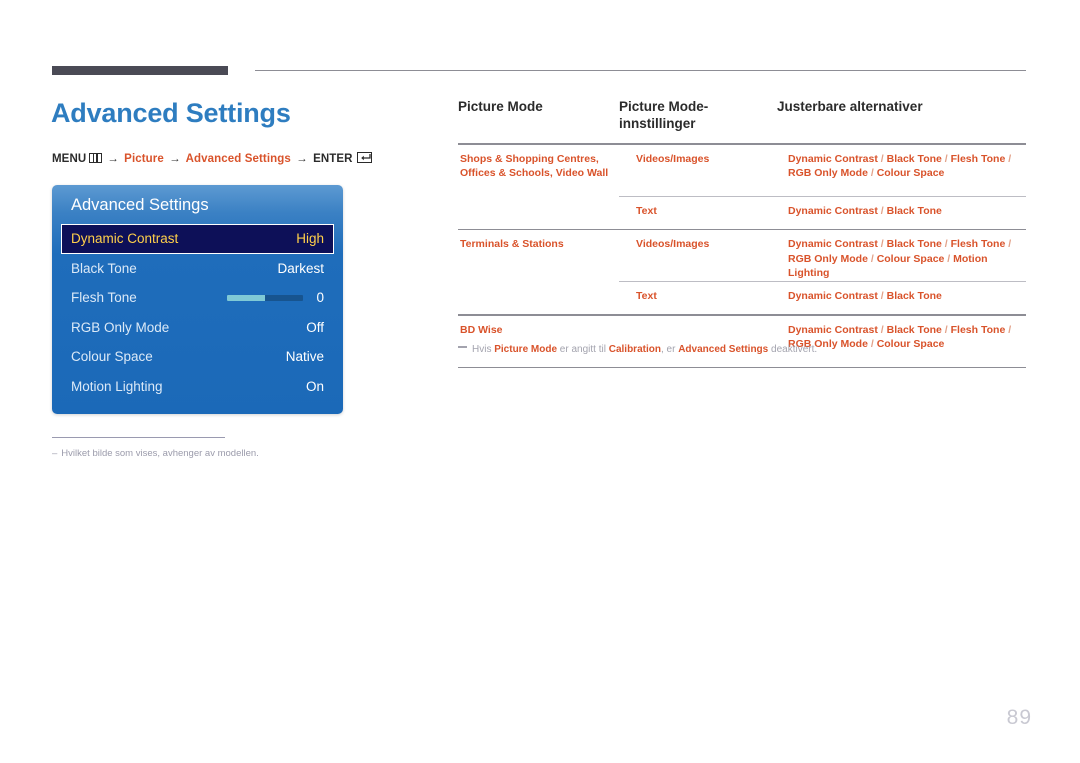 Image resolution: width=1080 pixels, height=763 pixels. What do you see at coordinates (310, 239) in the screenshot?
I see `osd-value: High` at bounding box center [310, 239].